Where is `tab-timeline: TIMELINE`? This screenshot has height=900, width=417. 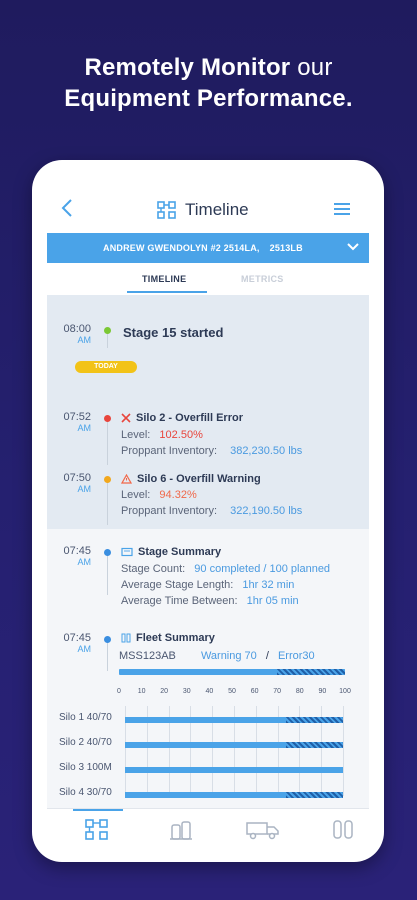 tab-timeline: TIMELINE is located at coordinates (164, 279).